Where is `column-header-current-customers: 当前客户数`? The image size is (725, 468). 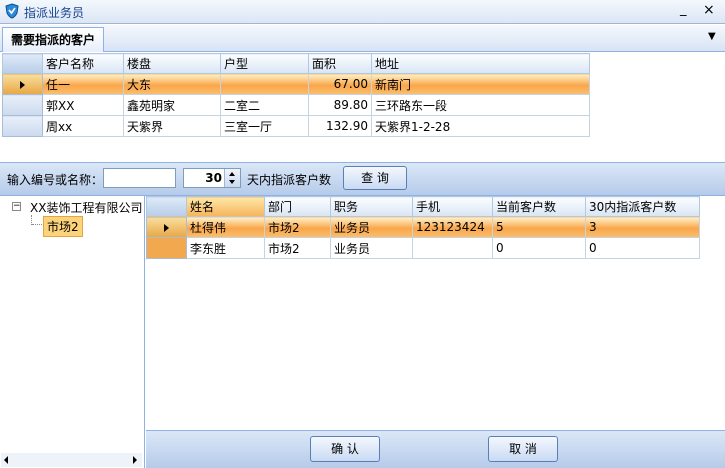
column-header-current-customers: 当前客户数 is located at coordinates (539, 206).